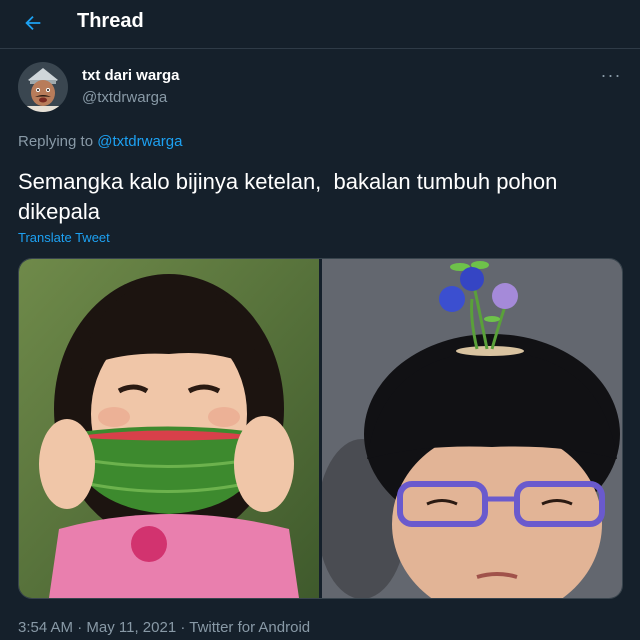 This screenshot has height=640, width=640. What do you see at coordinates (64, 237) in the screenshot?
I see `translate-tweet-link: Translate Tweet` at bounding box center [64, 237].